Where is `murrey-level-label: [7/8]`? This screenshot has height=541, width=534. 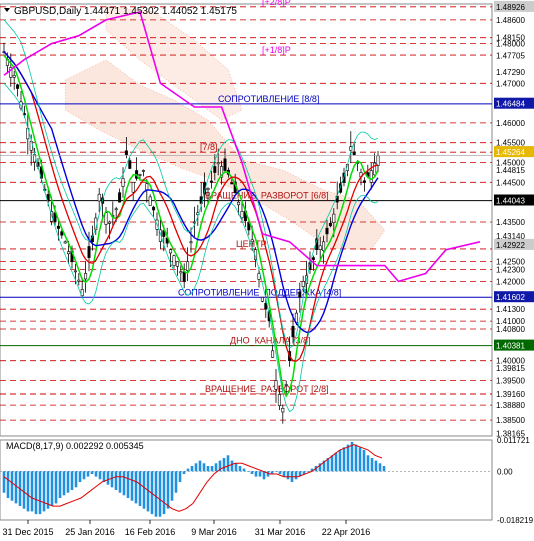 murrey-level-label: [7/8] is located at coordinates (209, 147).